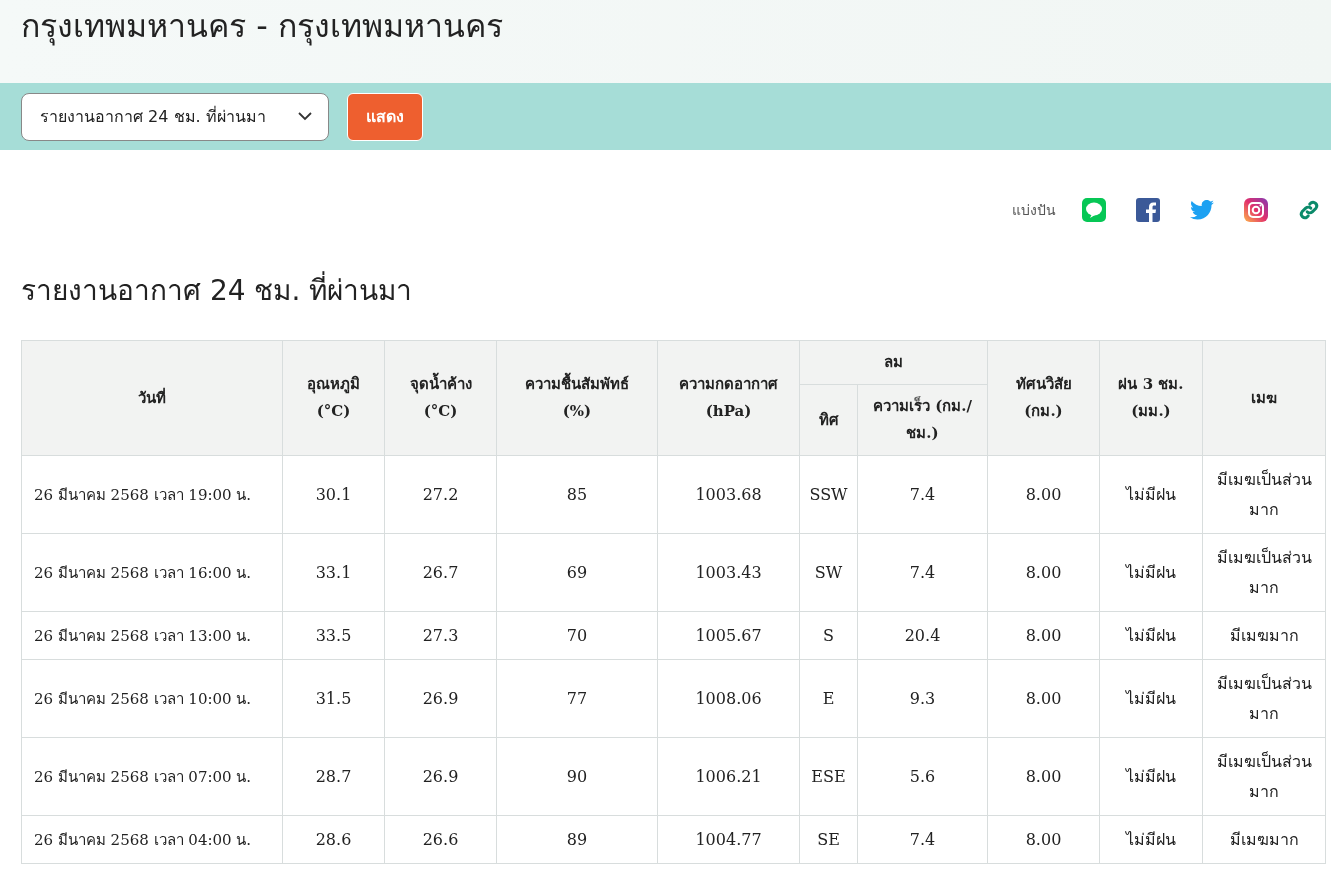  What do you see at coordinates (728, 698) in the screenshot?
I see `table-cell: 1008.06` at bounding box center [728, 698].